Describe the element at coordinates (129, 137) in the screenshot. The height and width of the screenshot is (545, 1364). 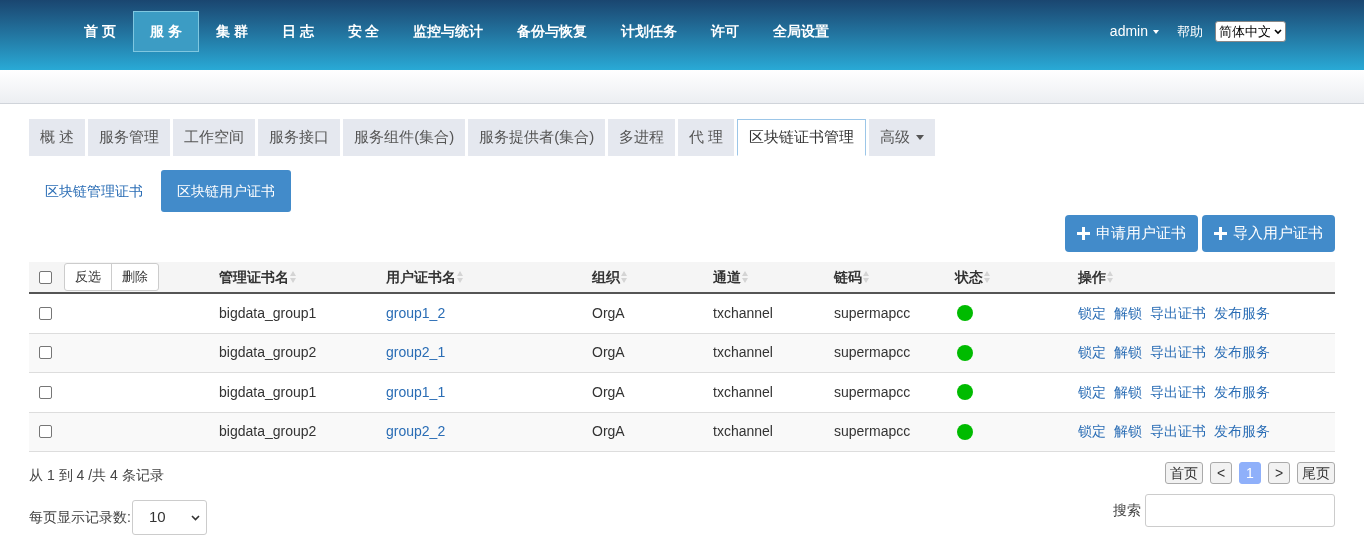
I see `tab: 服务管理` at that location.